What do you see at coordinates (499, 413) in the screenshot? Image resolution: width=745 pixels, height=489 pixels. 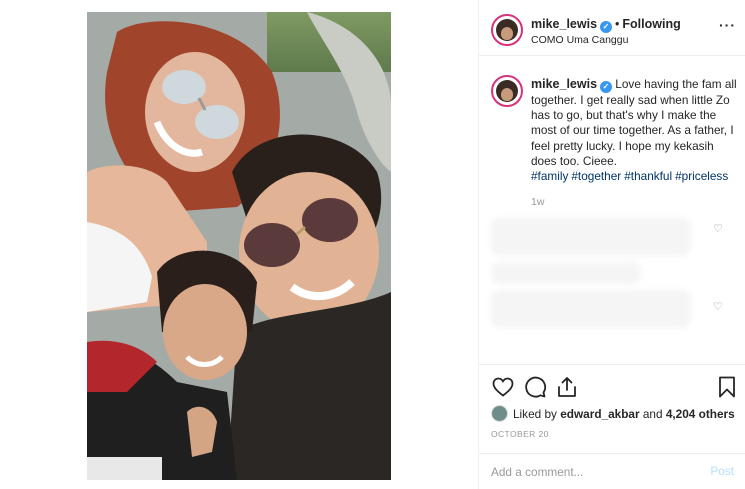 I see `liker-avatar` at bounding box center [499, 413].